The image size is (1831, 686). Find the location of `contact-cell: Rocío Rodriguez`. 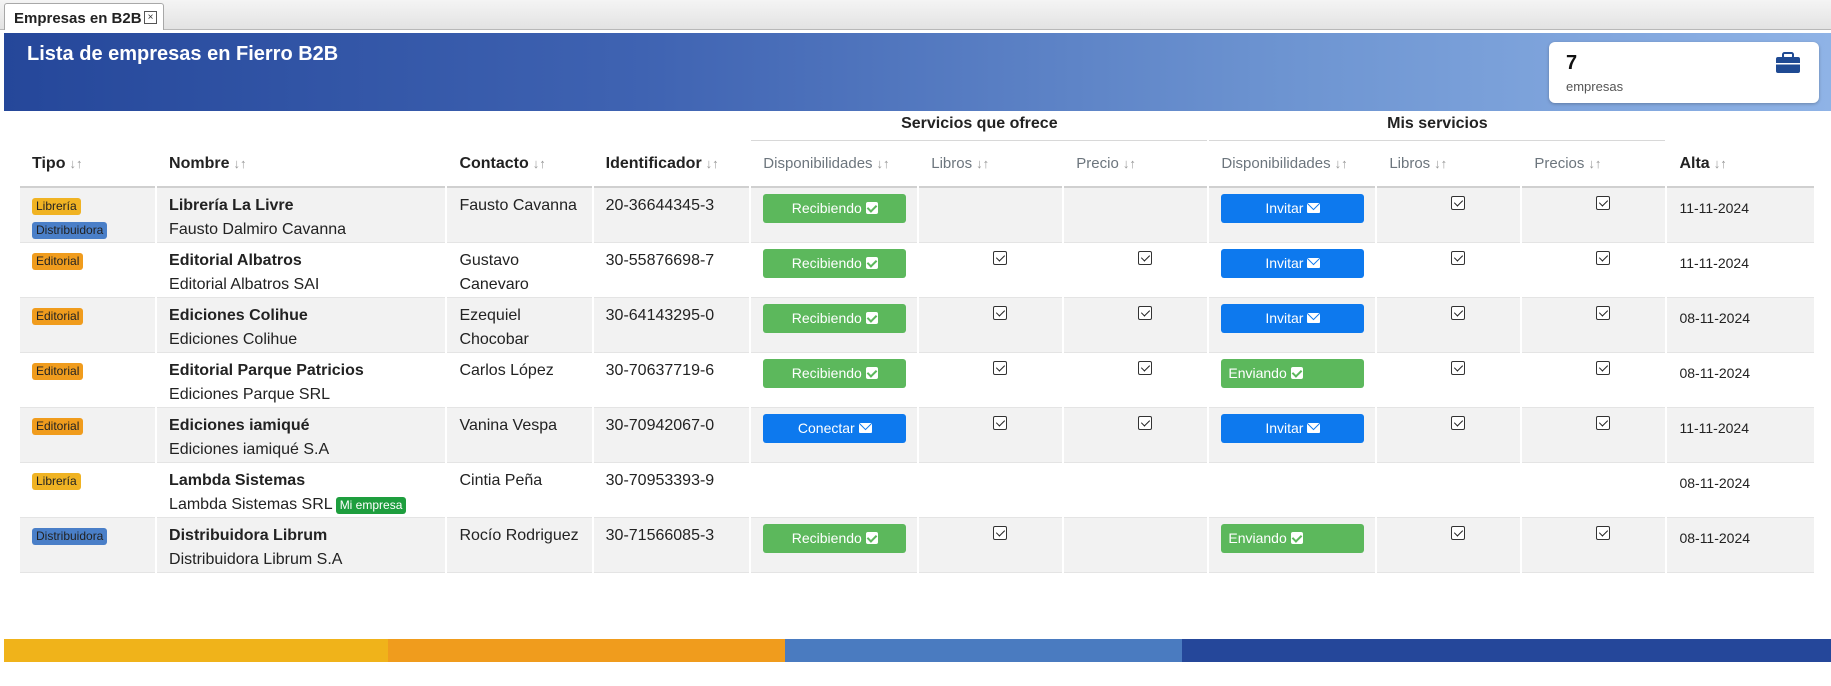

contact-cell: Rocío Rodriguez is located at coordinates (519, 545).